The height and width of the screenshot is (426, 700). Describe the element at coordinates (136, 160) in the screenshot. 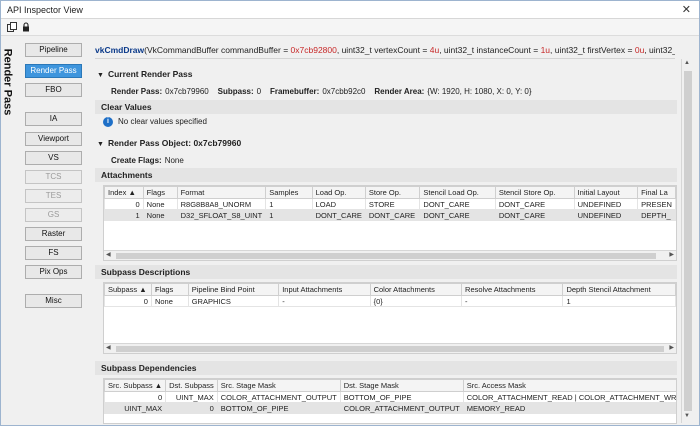

I see `create-flags-label: Create Flags:` at that location.